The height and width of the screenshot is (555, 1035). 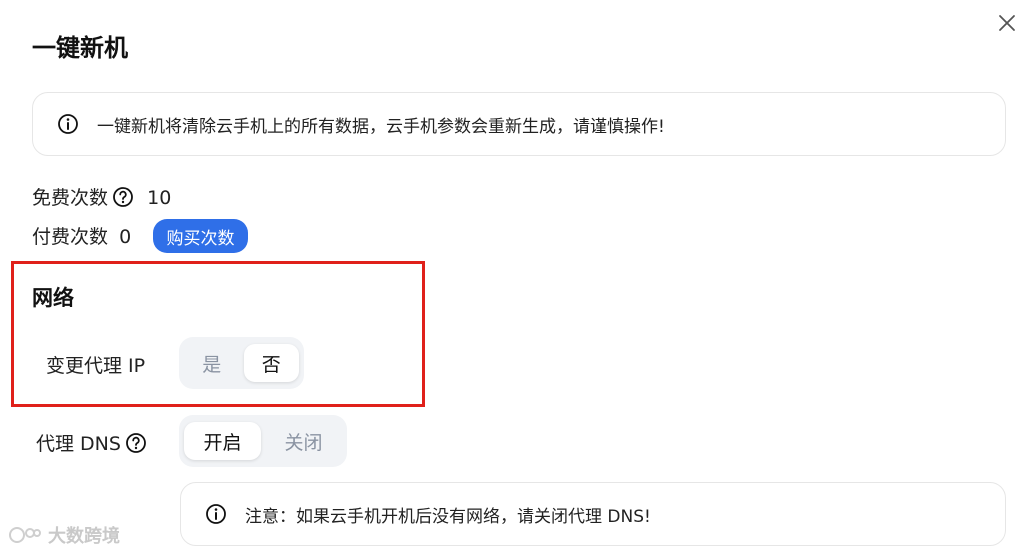 What do you see at coordinates (70, 237) in the screenshot?
I see `paid-count-label: 付费次数` at bounding box center [70, 237].